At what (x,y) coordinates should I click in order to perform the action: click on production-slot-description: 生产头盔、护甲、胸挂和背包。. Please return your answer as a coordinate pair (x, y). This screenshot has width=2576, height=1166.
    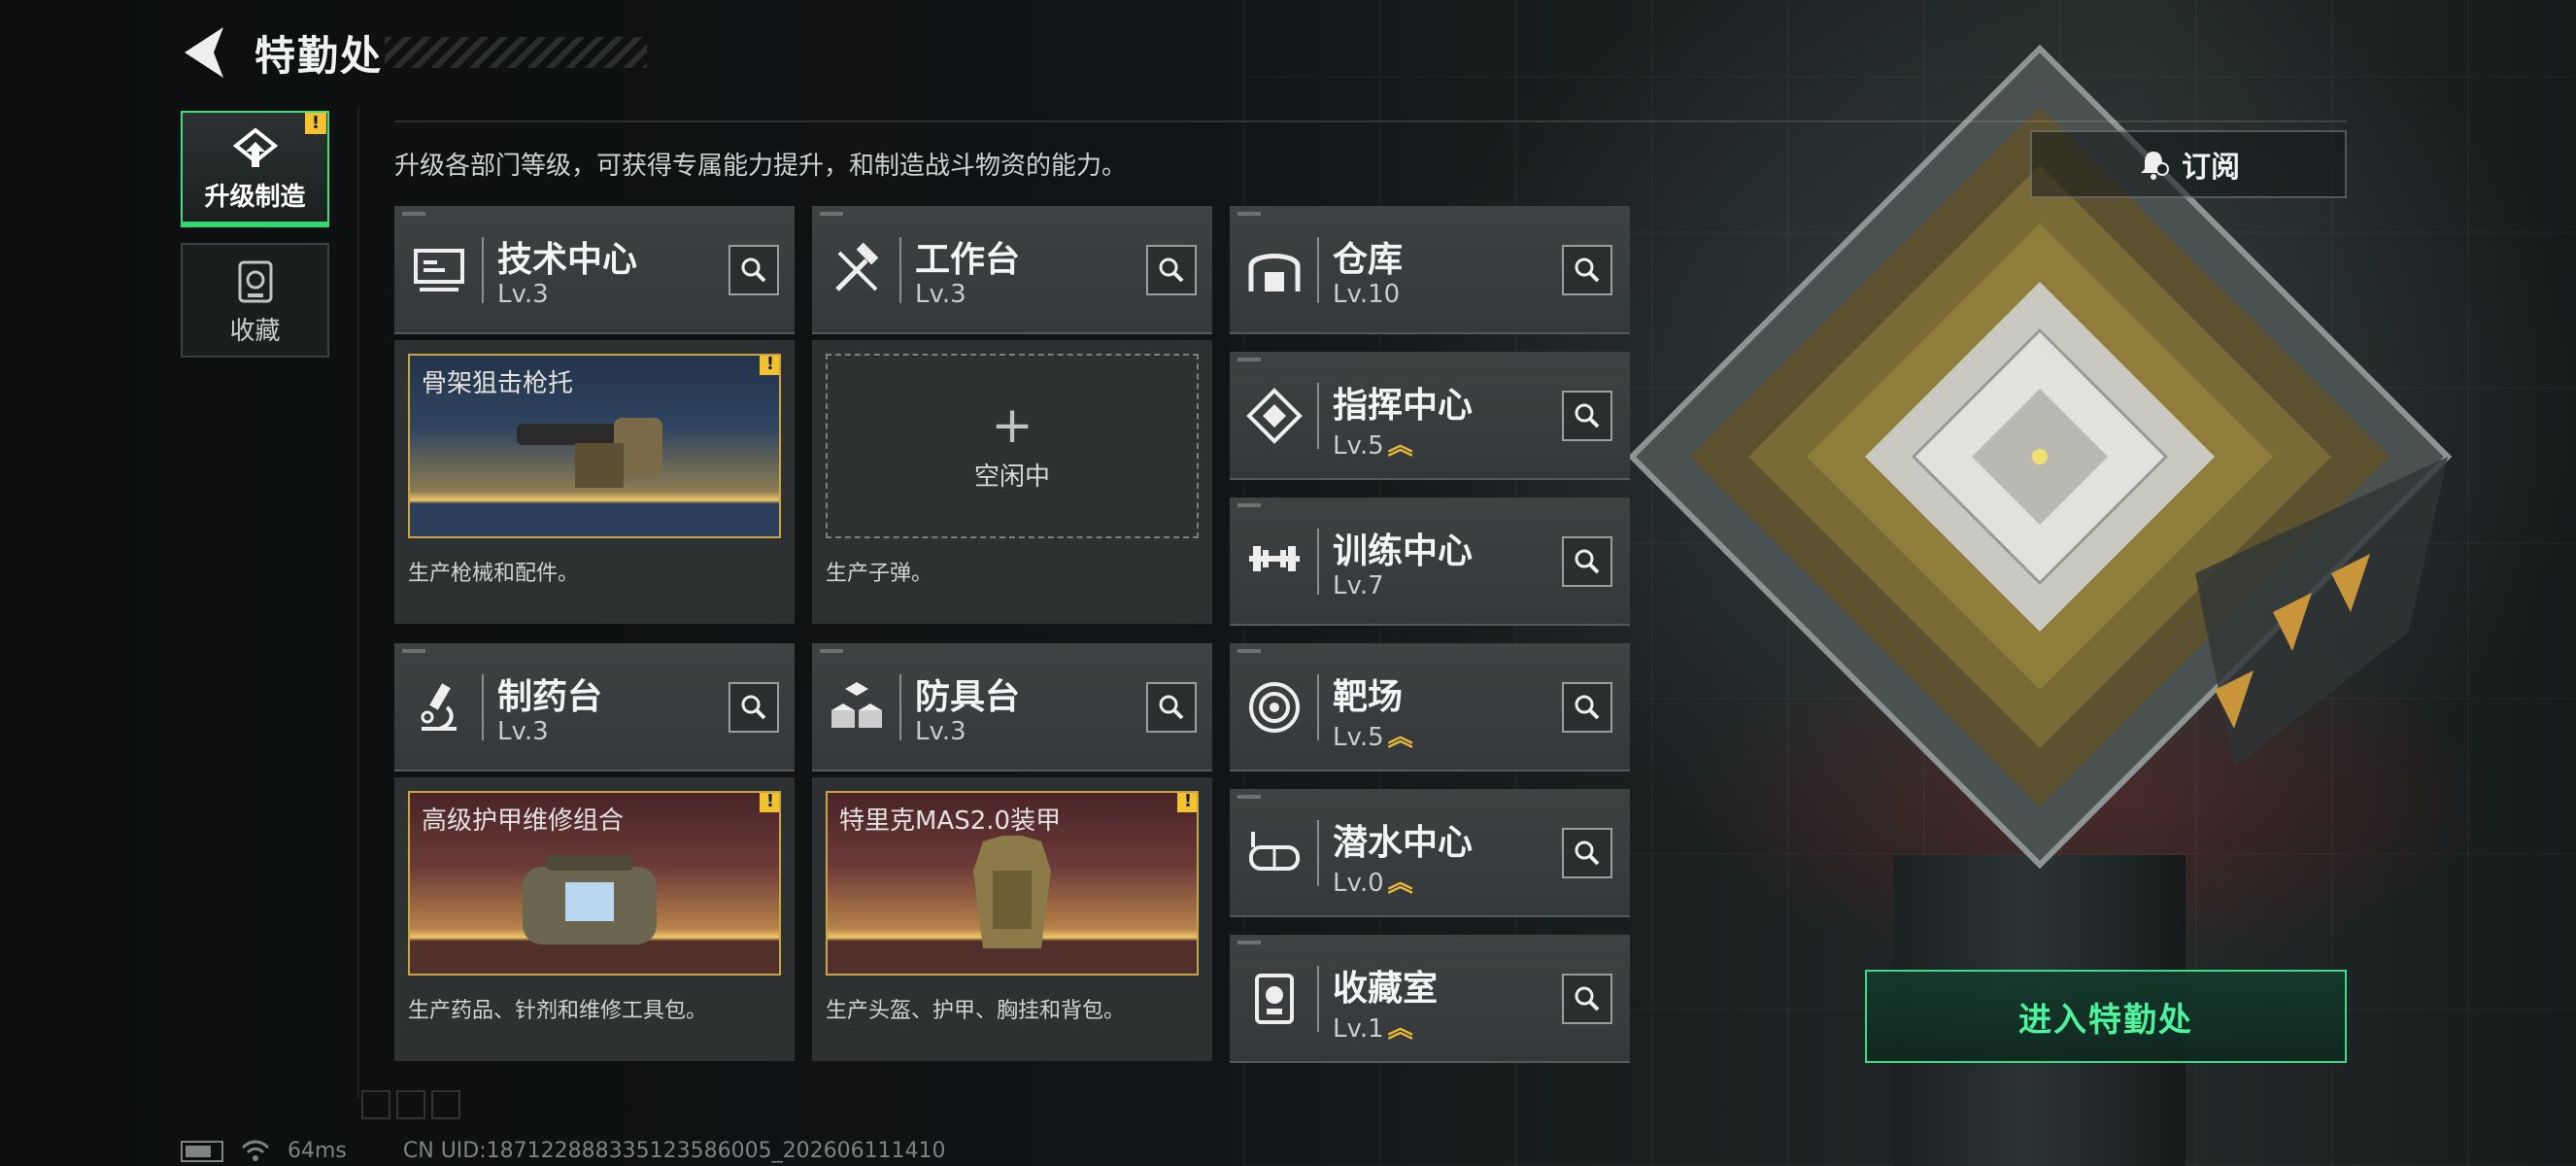
    Looking at the image, I should click on (976, 1011).